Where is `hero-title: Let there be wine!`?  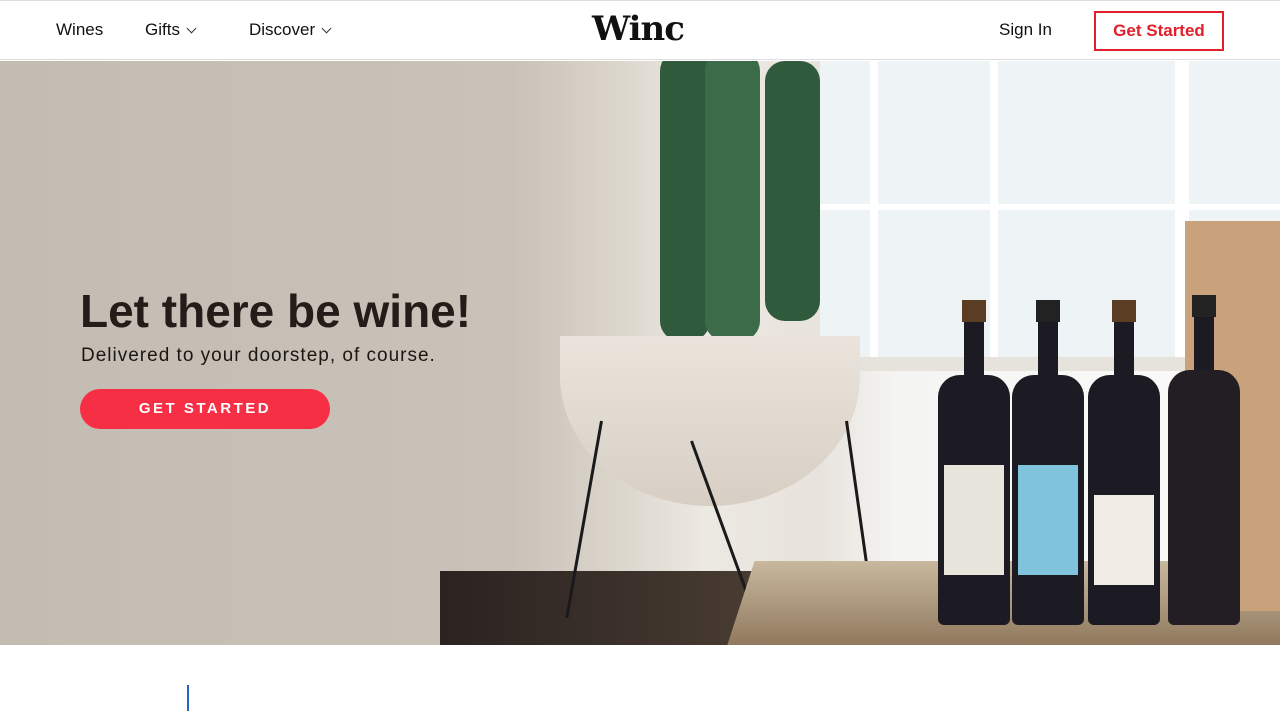 hero-title: Let there be wine! is located at coordinates (276, 311).